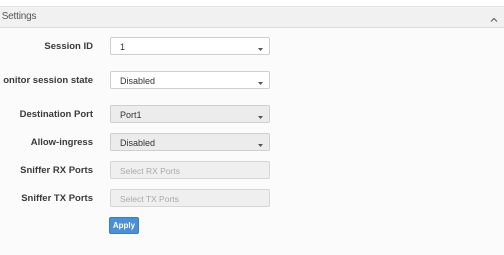  What do you see at coordinates (68, 46) in the screenshot?
I see `session-id-label: Session ID` at bounding box center [68, 46].